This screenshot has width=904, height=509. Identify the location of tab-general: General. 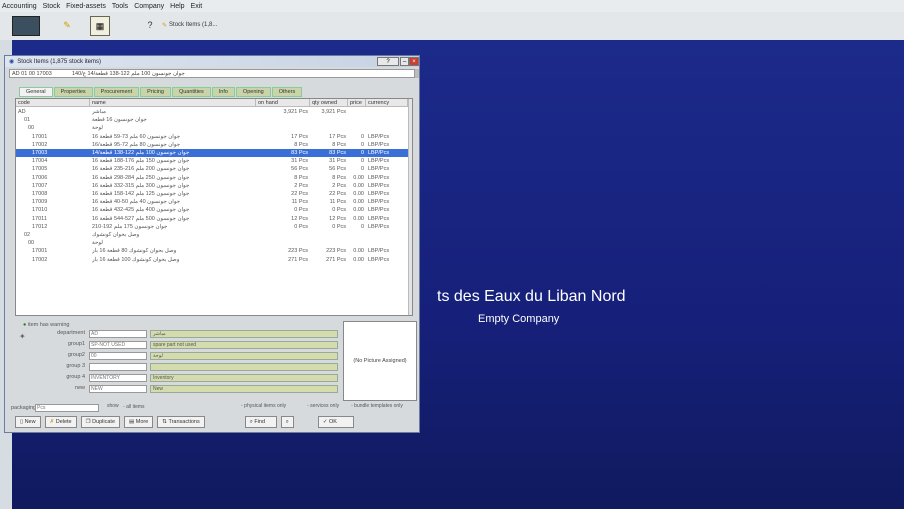
(36, 92).